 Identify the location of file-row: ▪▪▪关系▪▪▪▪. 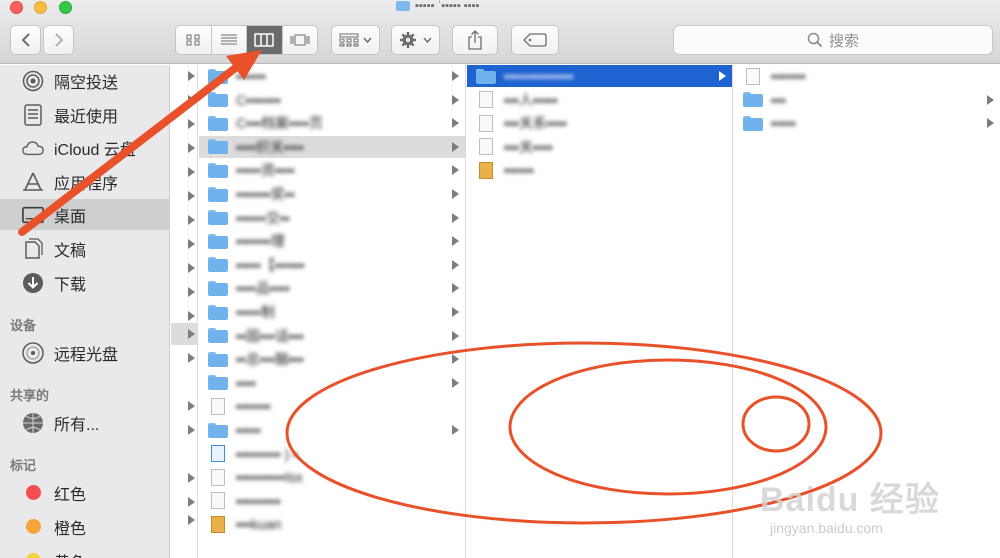
(599, 123).